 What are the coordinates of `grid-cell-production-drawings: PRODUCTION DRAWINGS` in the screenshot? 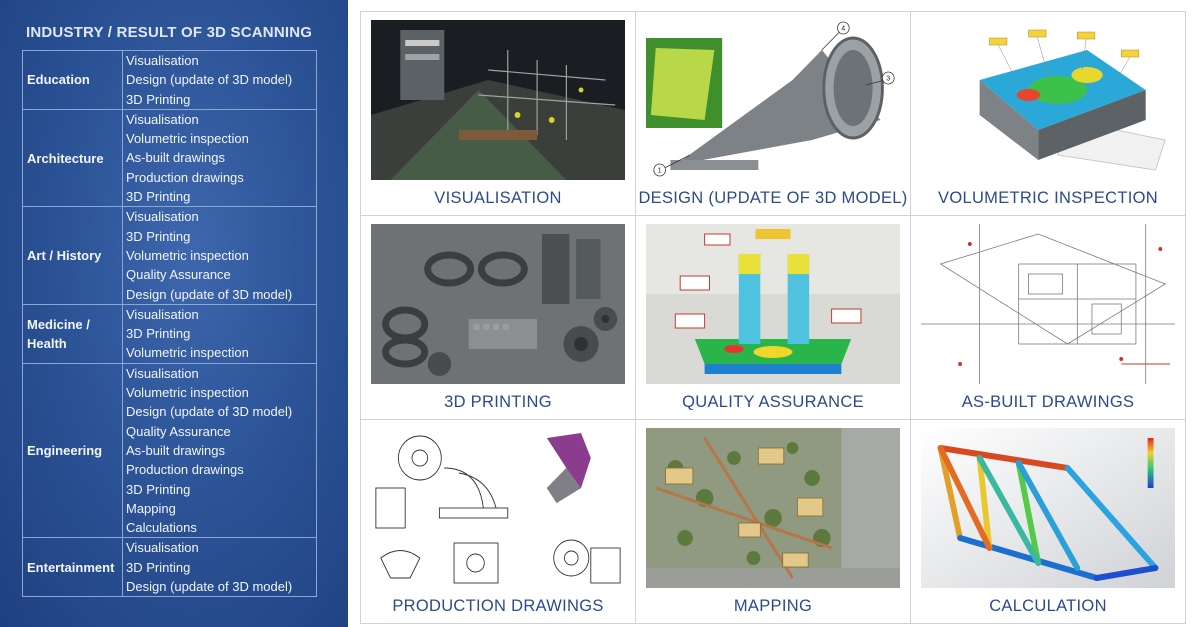 It's located at (498, 522).